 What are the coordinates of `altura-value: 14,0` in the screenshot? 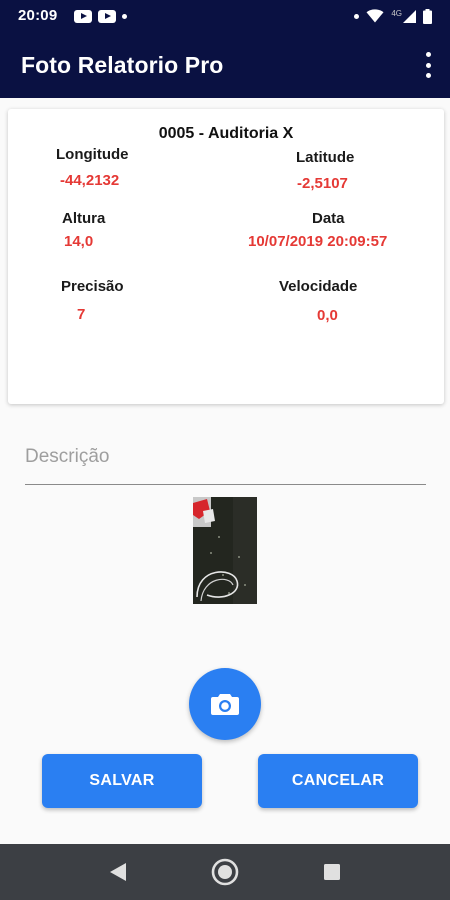 It's located at (79, 241).